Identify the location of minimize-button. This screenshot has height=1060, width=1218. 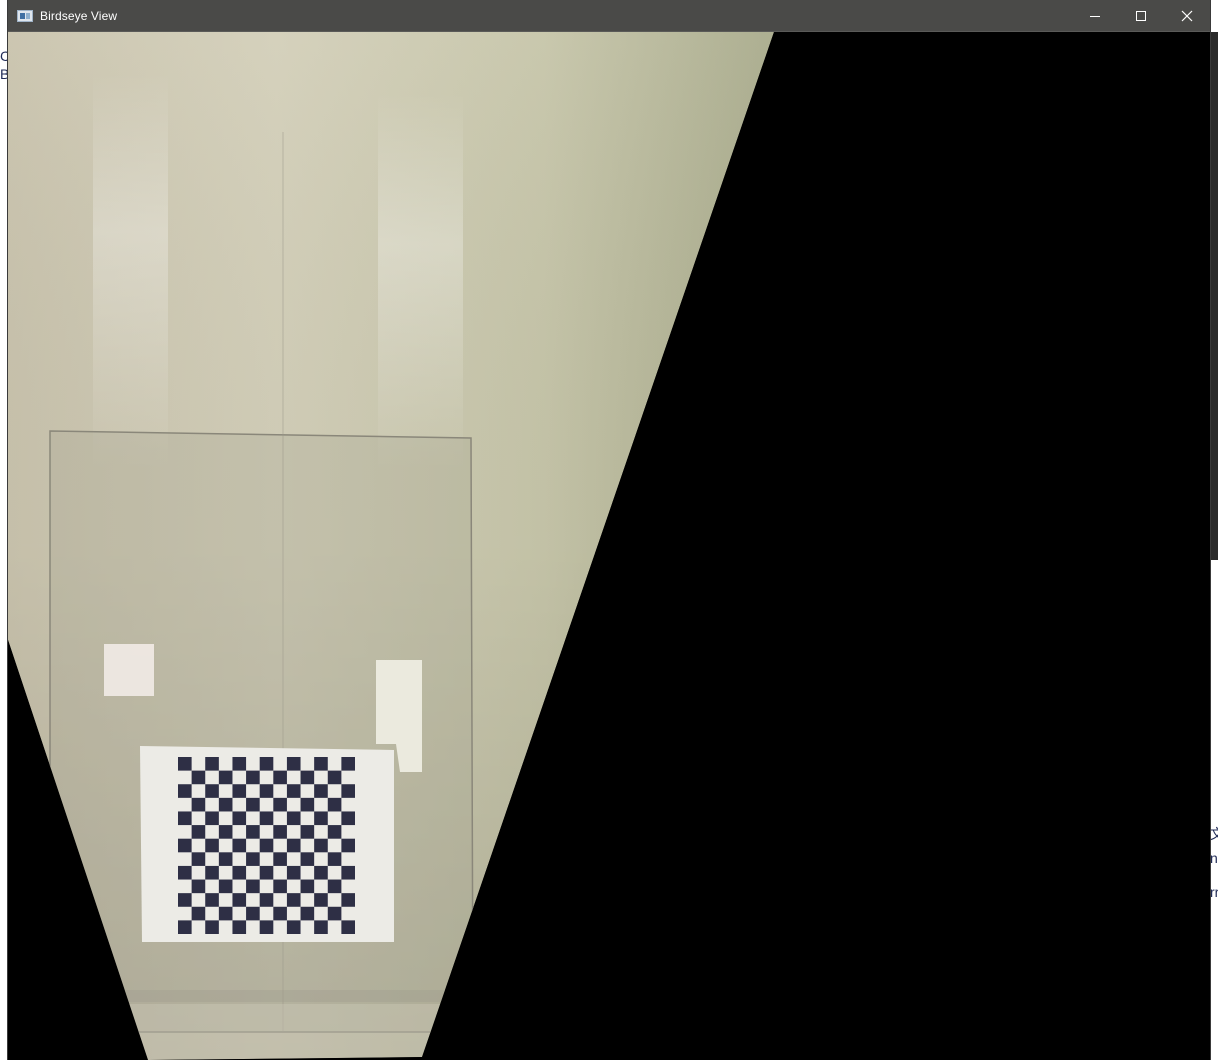
(1095, 15).